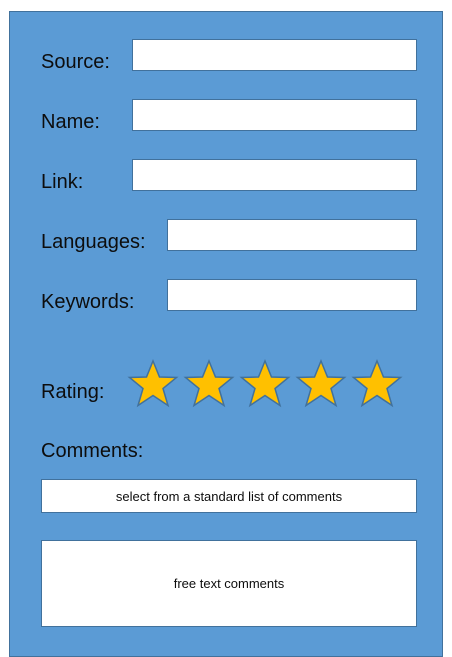 The width and height of the screenshot is (452, 657). I want to click on source-input, so click(274, 55).